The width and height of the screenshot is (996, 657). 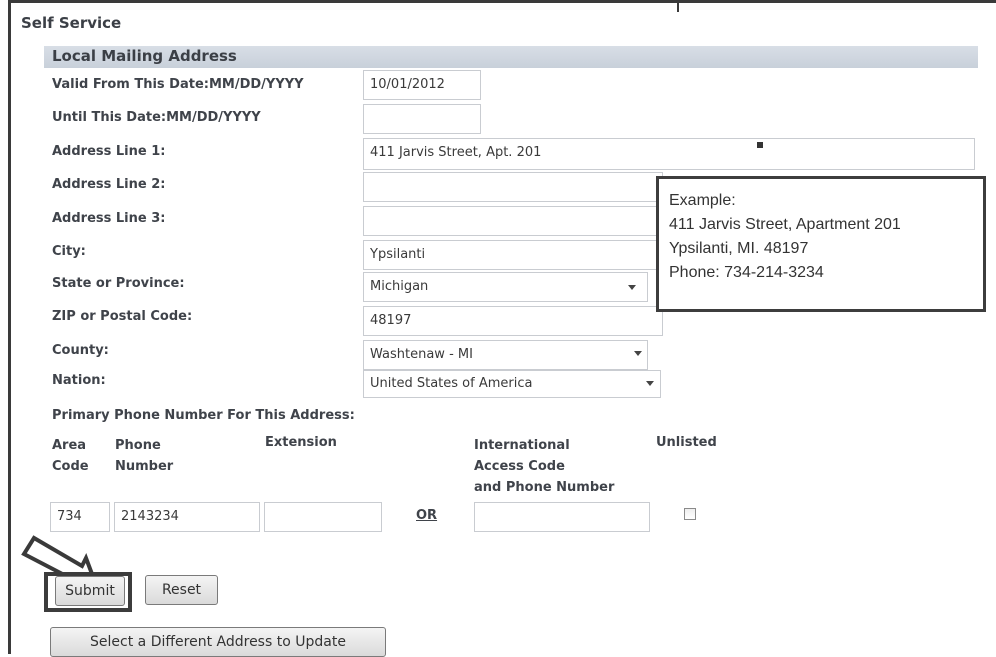 I want to click on nation-select: United States of America, so click(x=512, y=384).